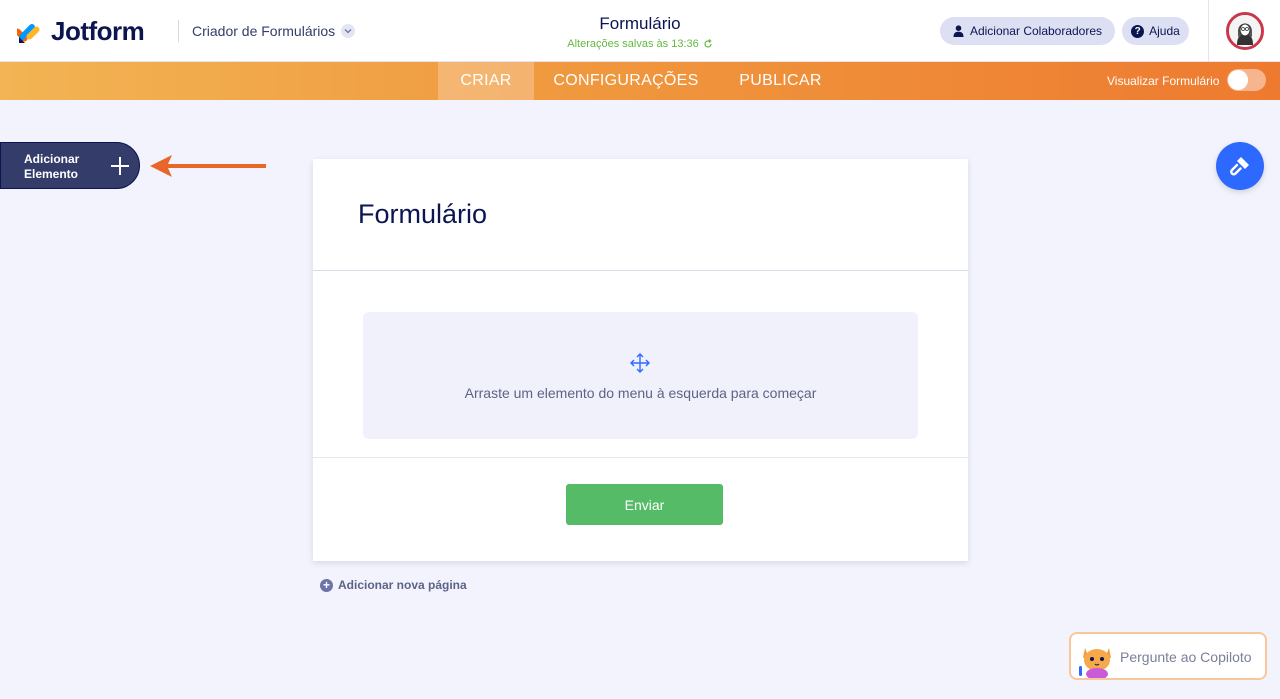 Image resolution: width=1280 pixels, height=699 pixels. I want to click on form-title-area: Formulário Alterações salvas às 13:36, so click(640, 33).